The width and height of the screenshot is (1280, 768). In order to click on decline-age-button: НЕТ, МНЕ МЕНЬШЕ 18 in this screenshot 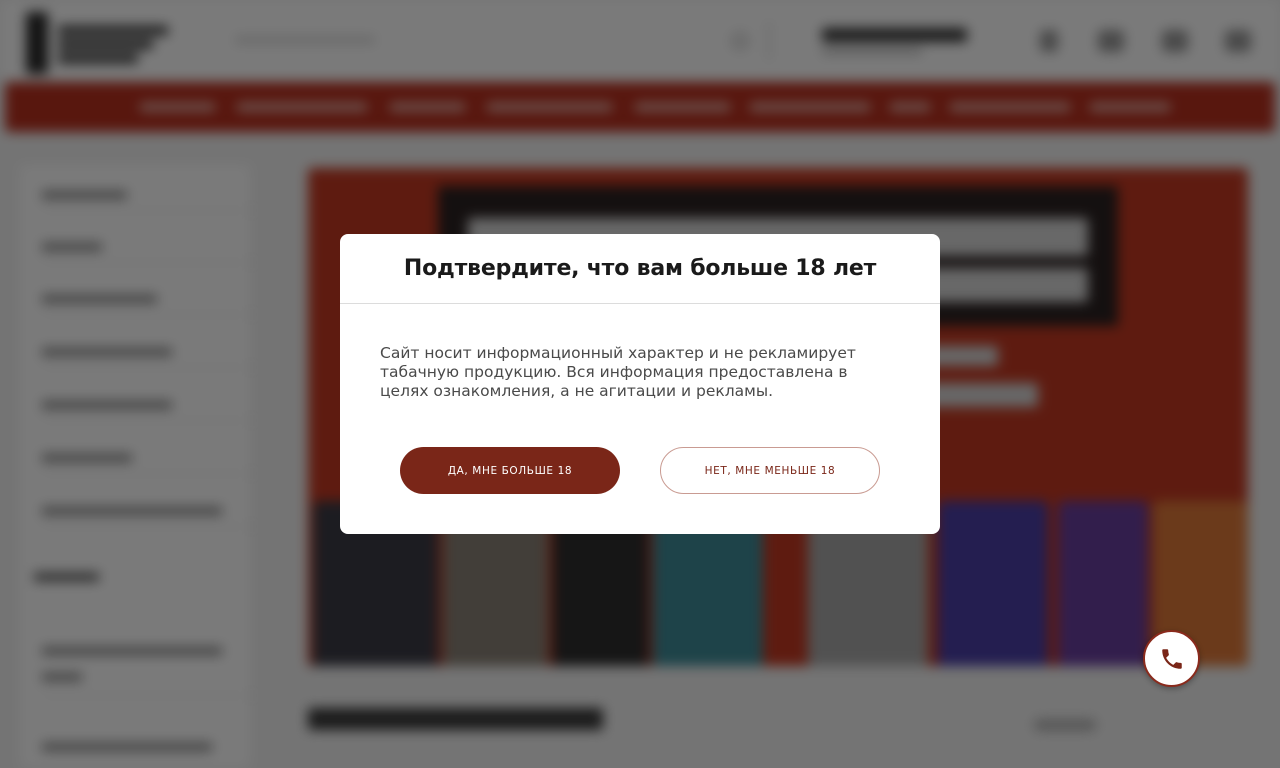, I will do `click(770, 470)`.